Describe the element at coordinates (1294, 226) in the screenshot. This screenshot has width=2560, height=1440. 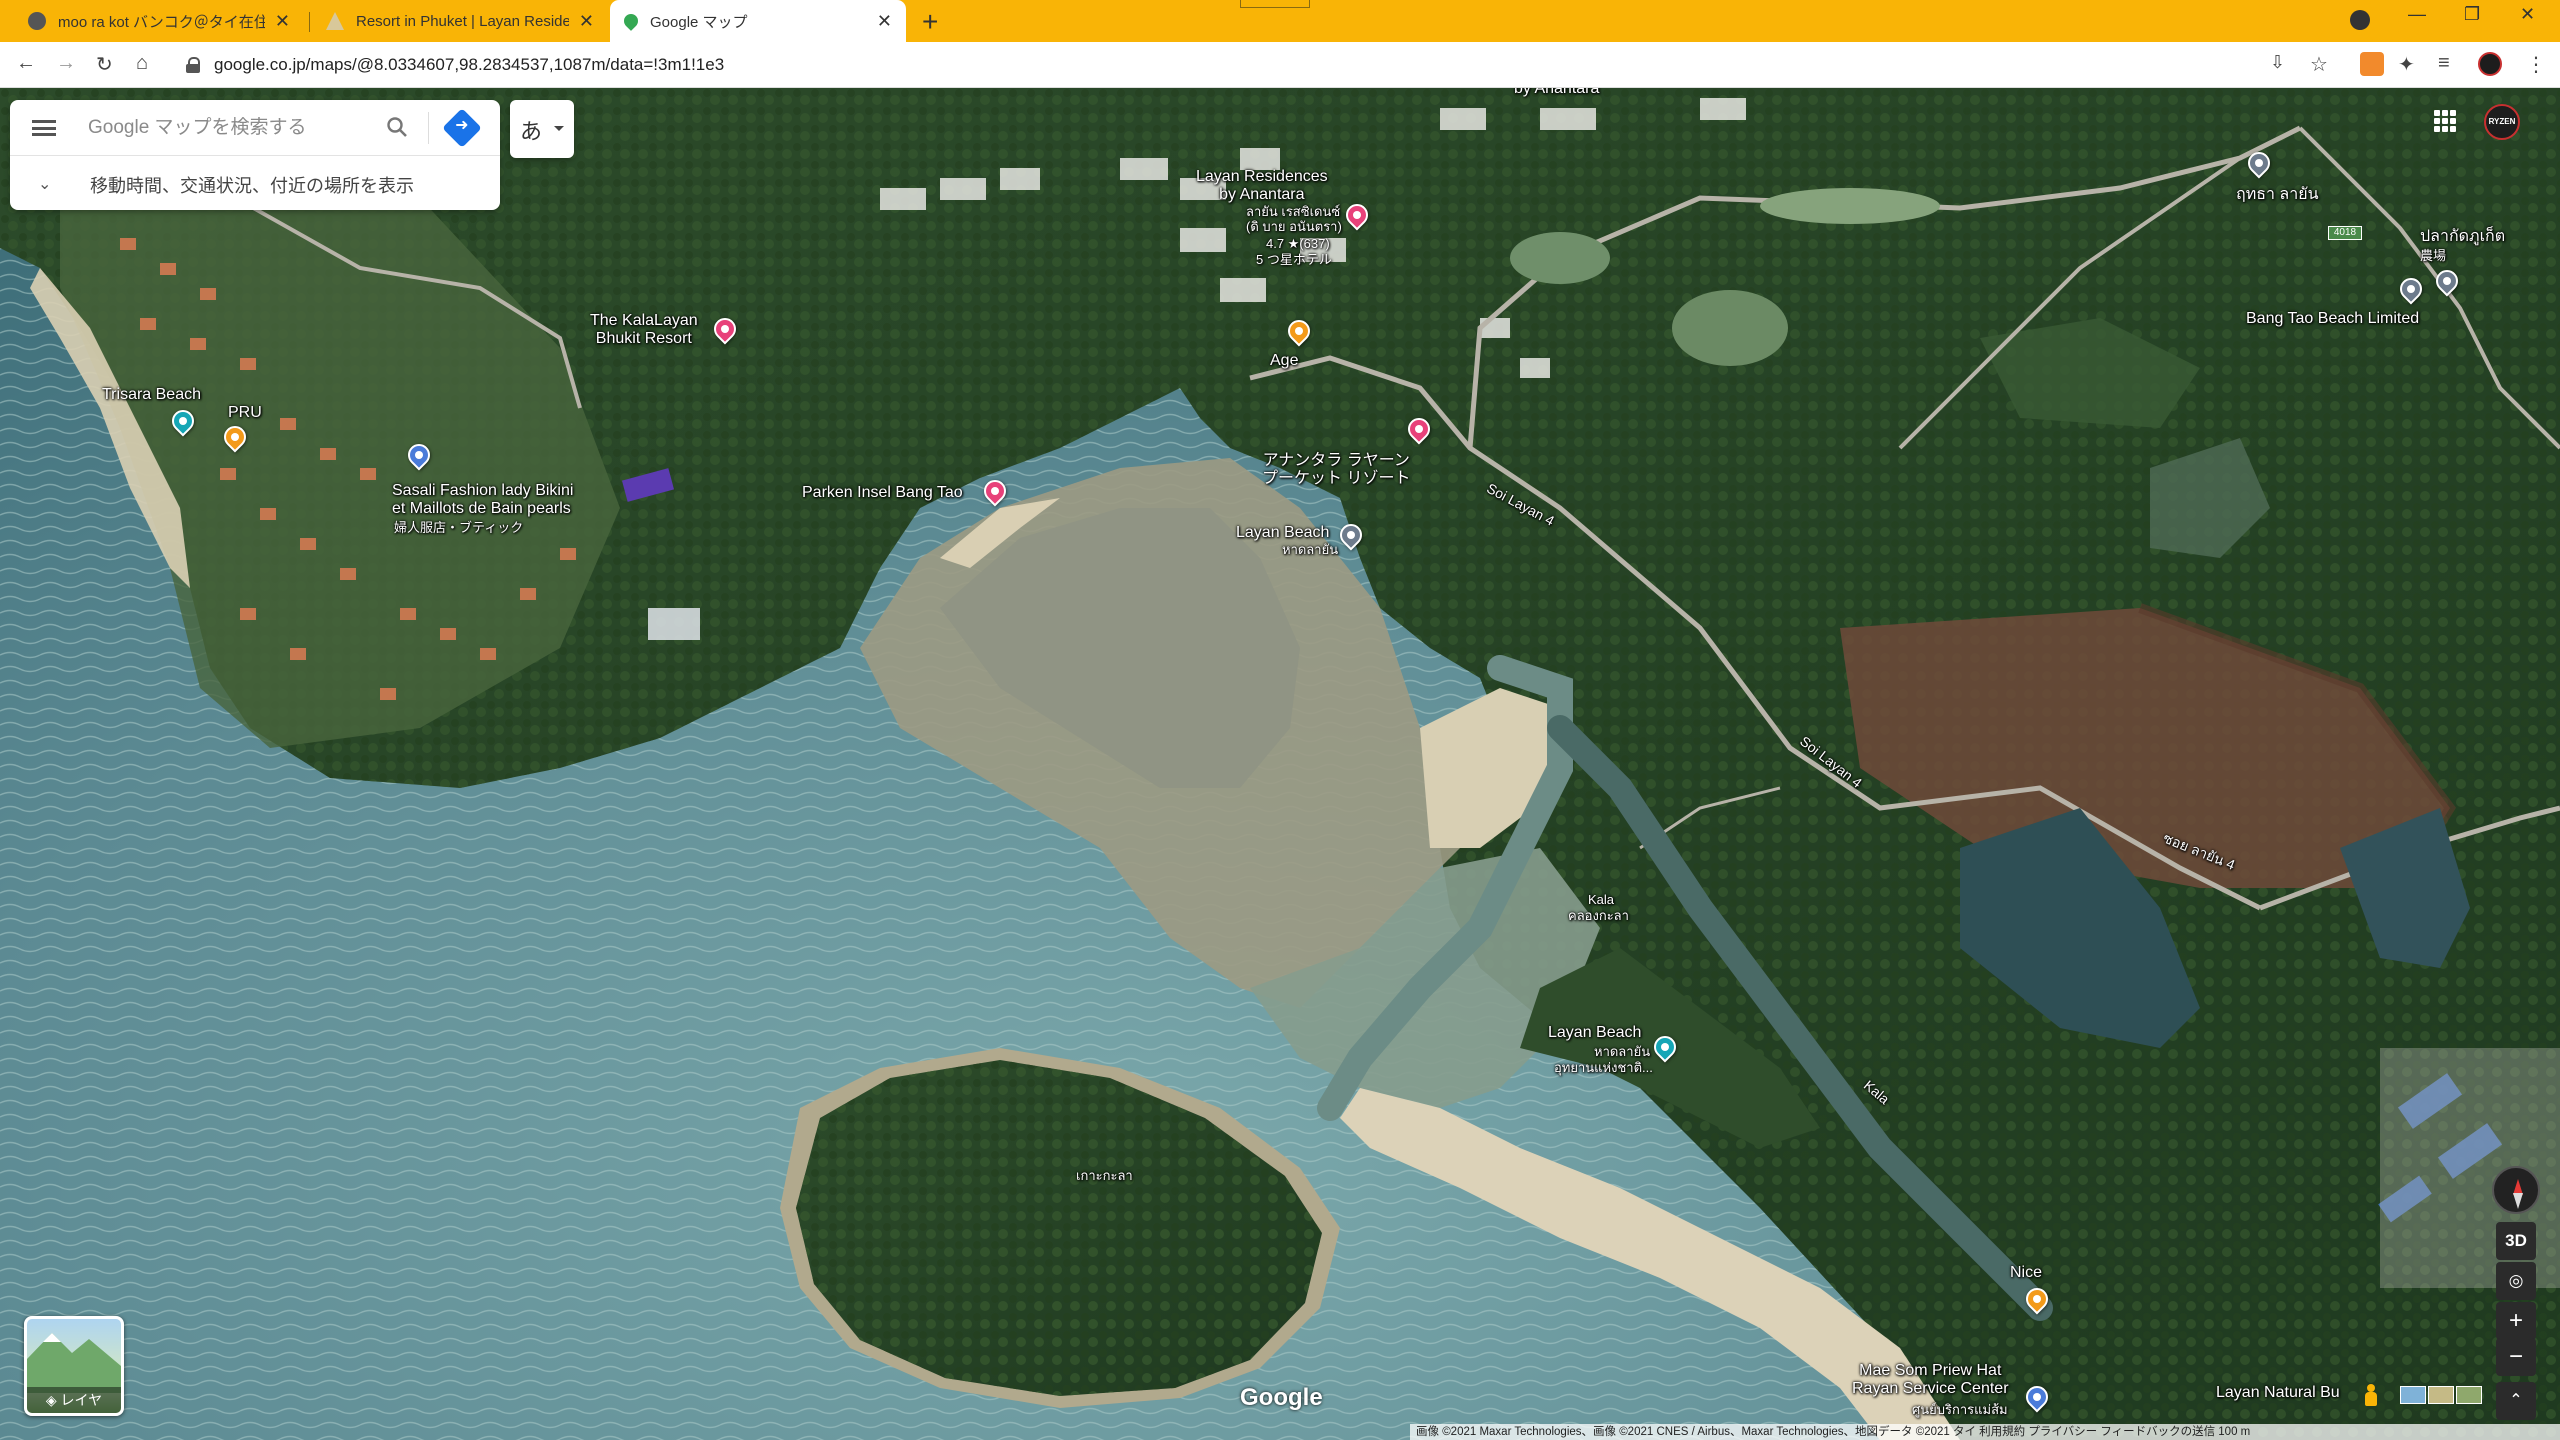
I see `place-label-thai: (ดิ บาย อนันตรา)` at that location.